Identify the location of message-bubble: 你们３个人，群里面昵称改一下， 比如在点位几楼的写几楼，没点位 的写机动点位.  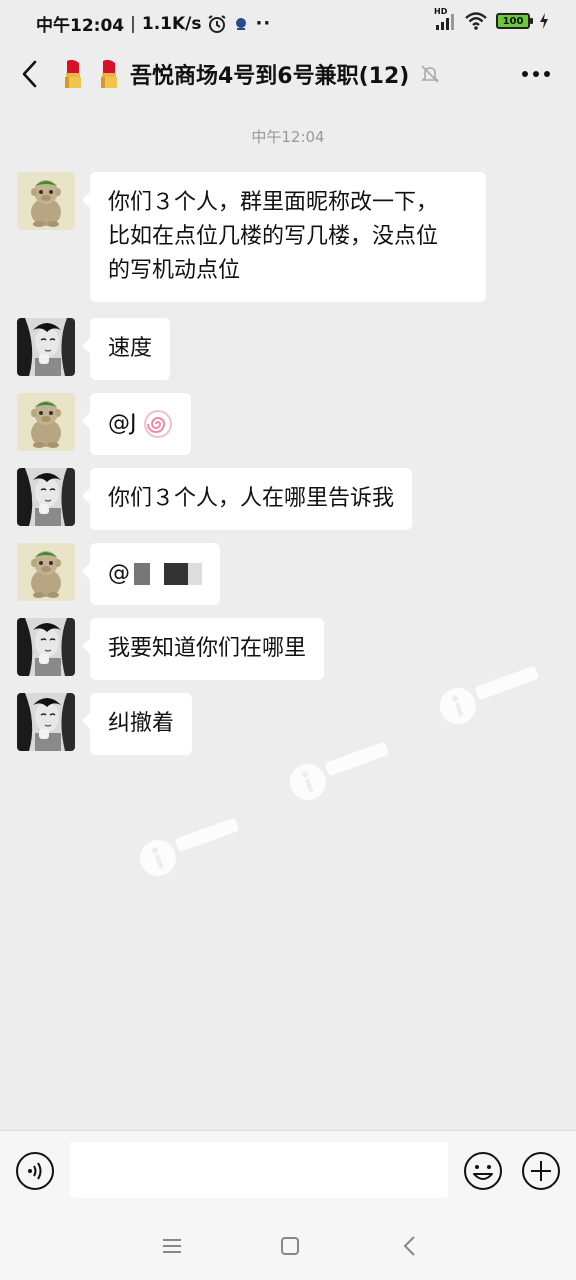
(284, 237).